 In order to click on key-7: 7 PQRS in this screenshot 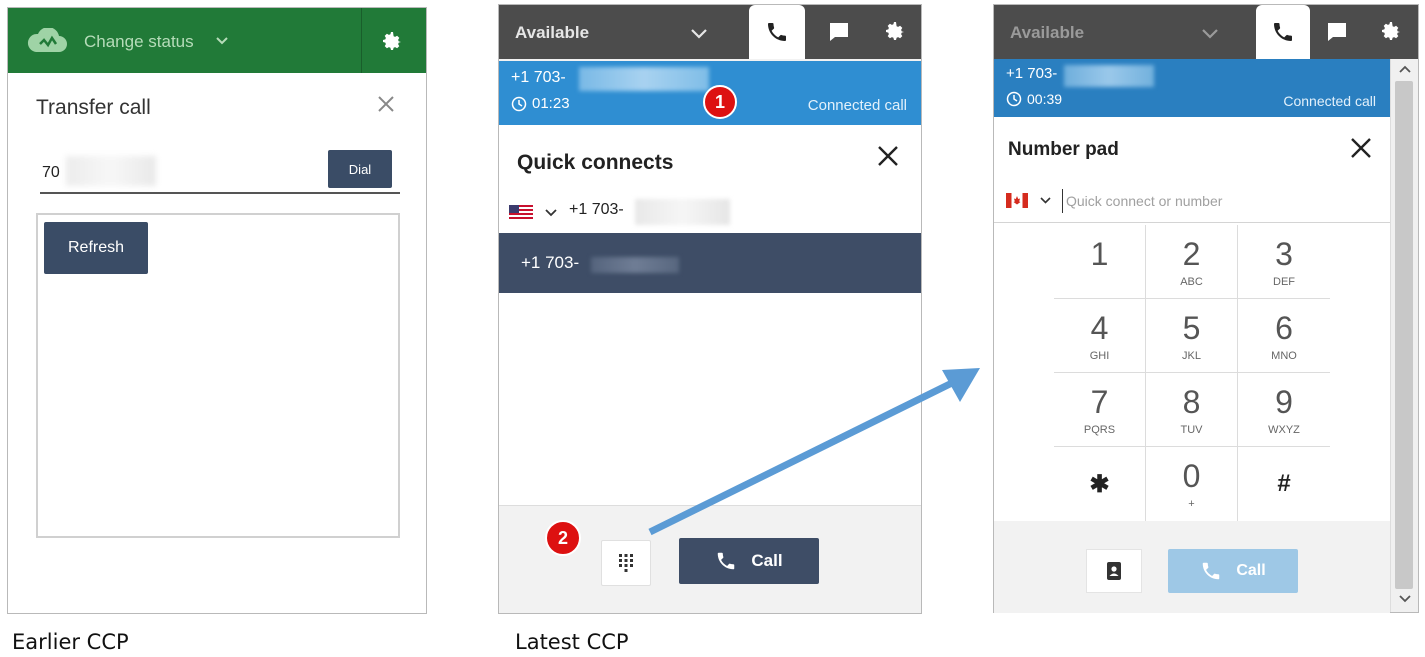, I will do `click(1100, 410)`.